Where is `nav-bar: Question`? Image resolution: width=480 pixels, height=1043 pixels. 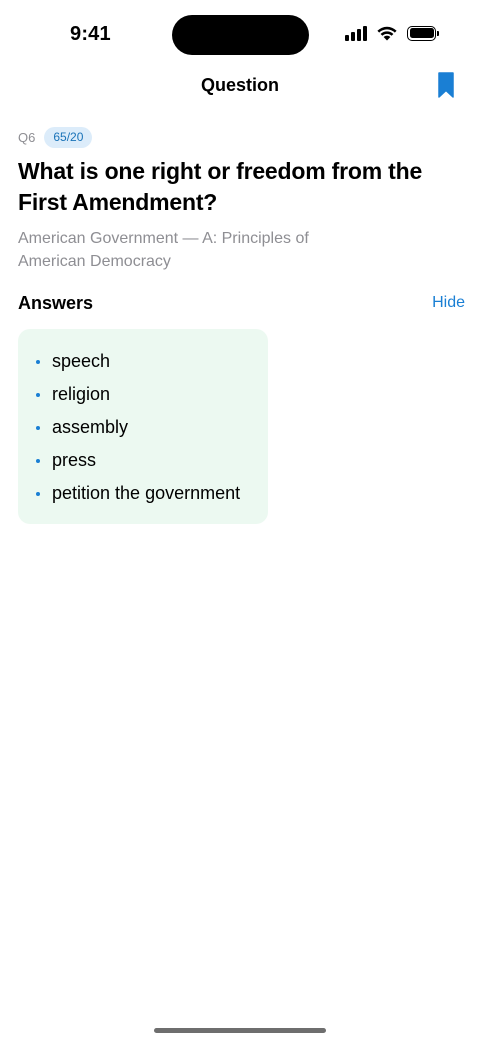 nav-bar: Question is located at coordinates (240, 86).